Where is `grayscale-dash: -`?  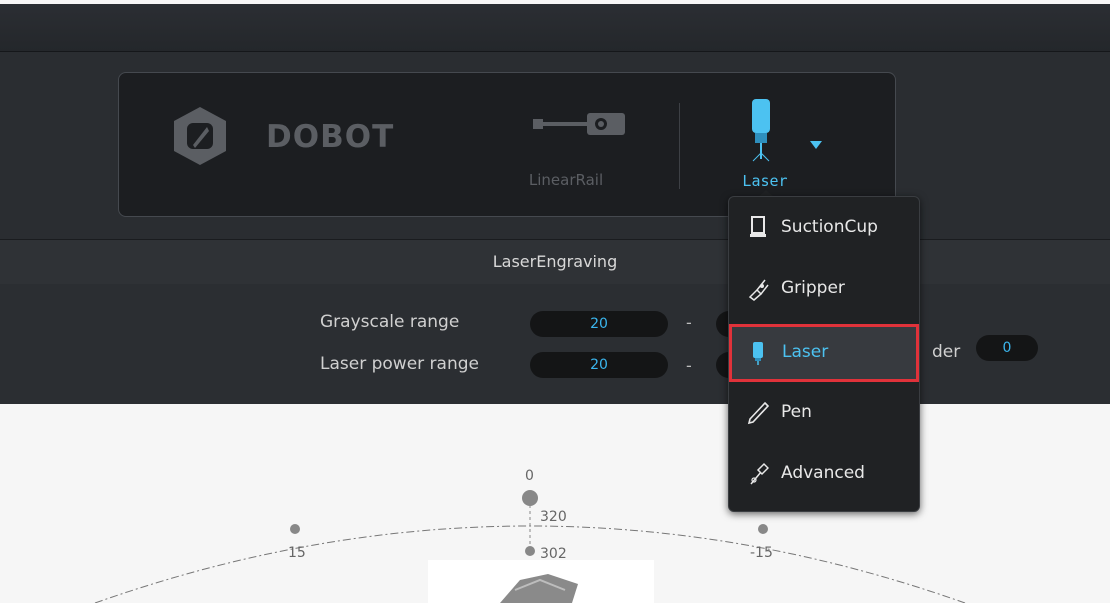
grayscale-dash: - is located at coordinates (689, 322).